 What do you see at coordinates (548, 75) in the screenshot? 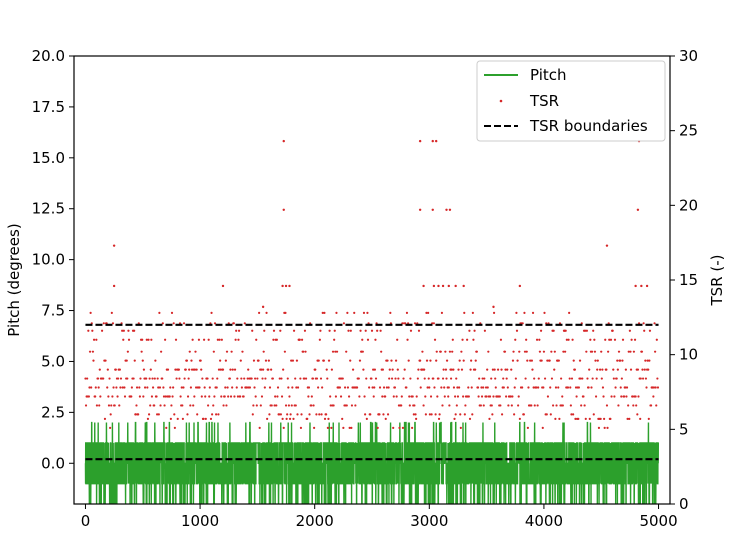
I see `legend-pitch-label: Pitch` at bounding box center [548, 75].